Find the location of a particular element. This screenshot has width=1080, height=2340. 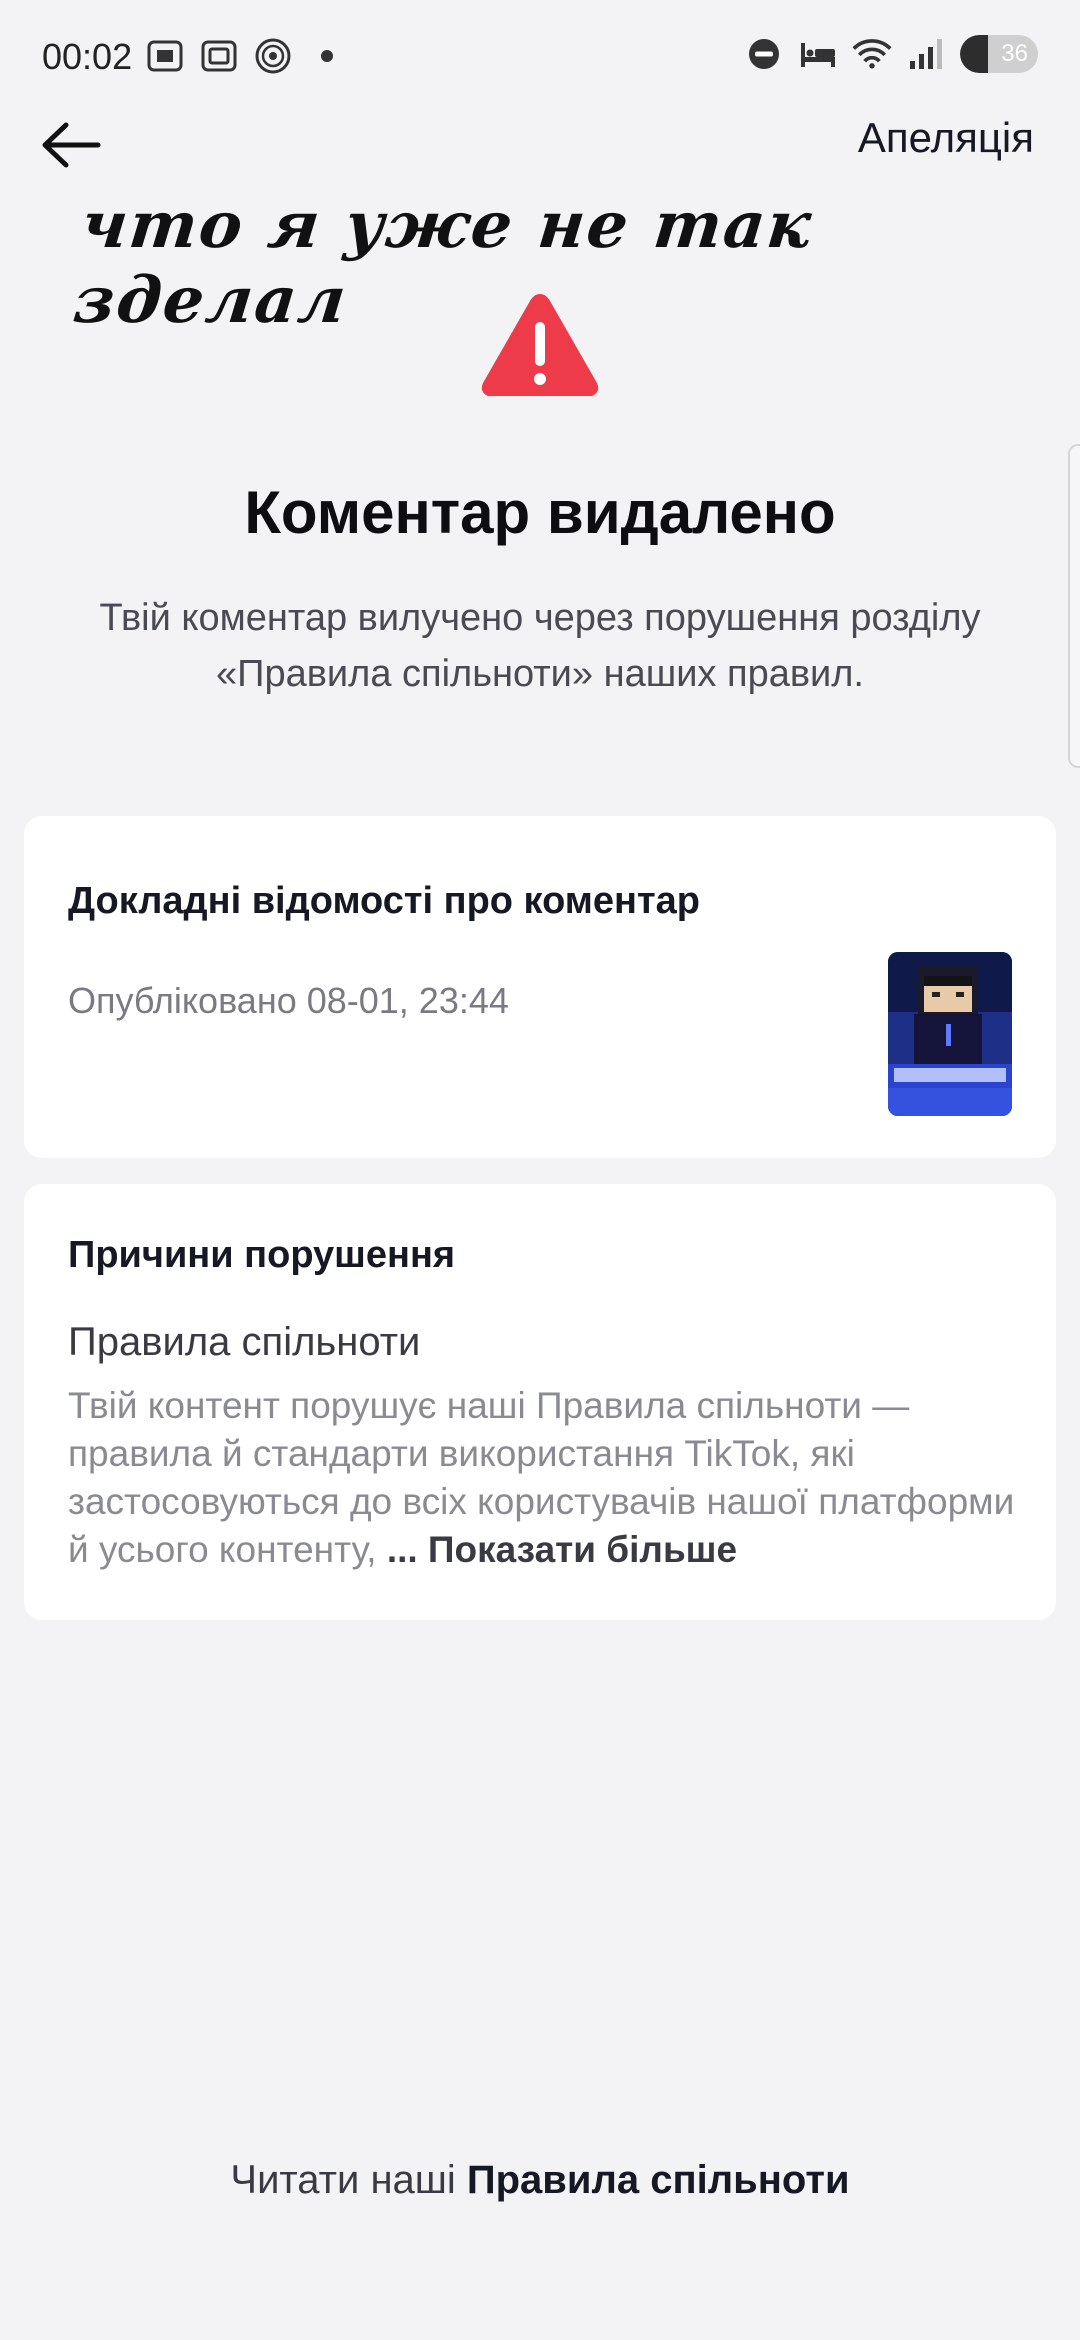

bed-icon is located at coordinates (818, 54).